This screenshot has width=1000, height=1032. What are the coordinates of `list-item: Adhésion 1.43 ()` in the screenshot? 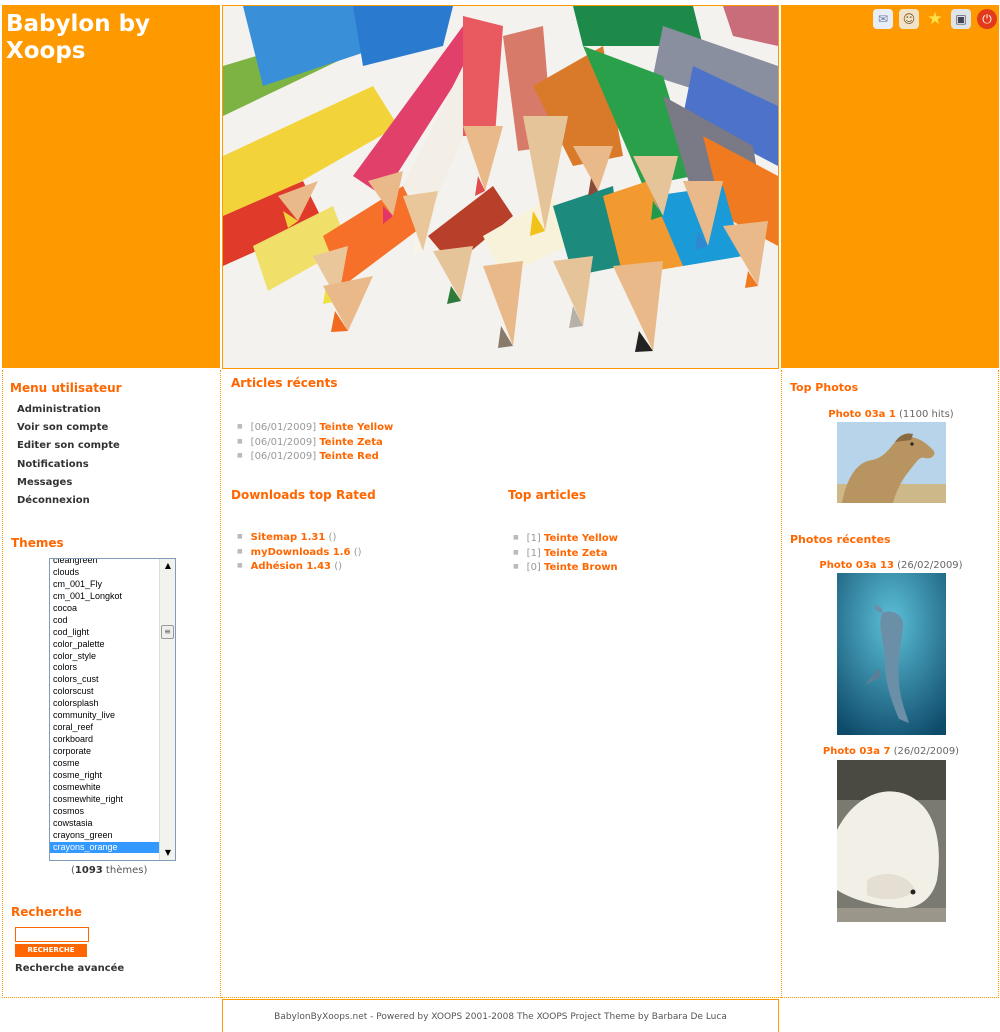 It's located at (299, 566).